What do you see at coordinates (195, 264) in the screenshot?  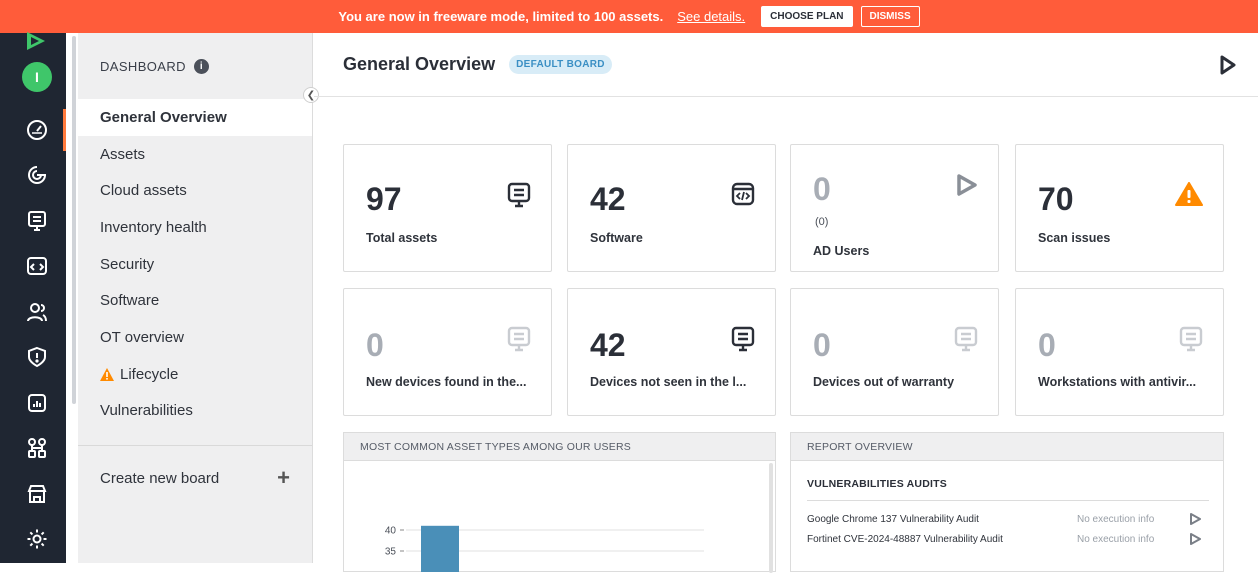 I see `sidebar-item-security: Security` at bounding box center [195, 264].